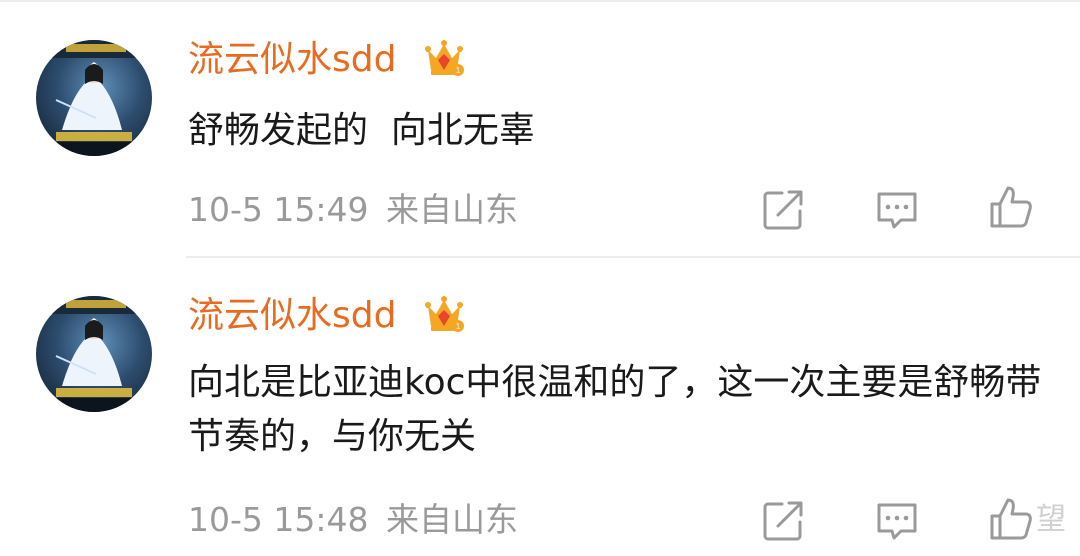 Image resolution: width=1080 pixels, height=556 pixels. What do you see at coordinates (361, 130) in the screenshot?
I see `comment-text: 舒畅发起的 向北无辜` at bounding box center [361, 130].